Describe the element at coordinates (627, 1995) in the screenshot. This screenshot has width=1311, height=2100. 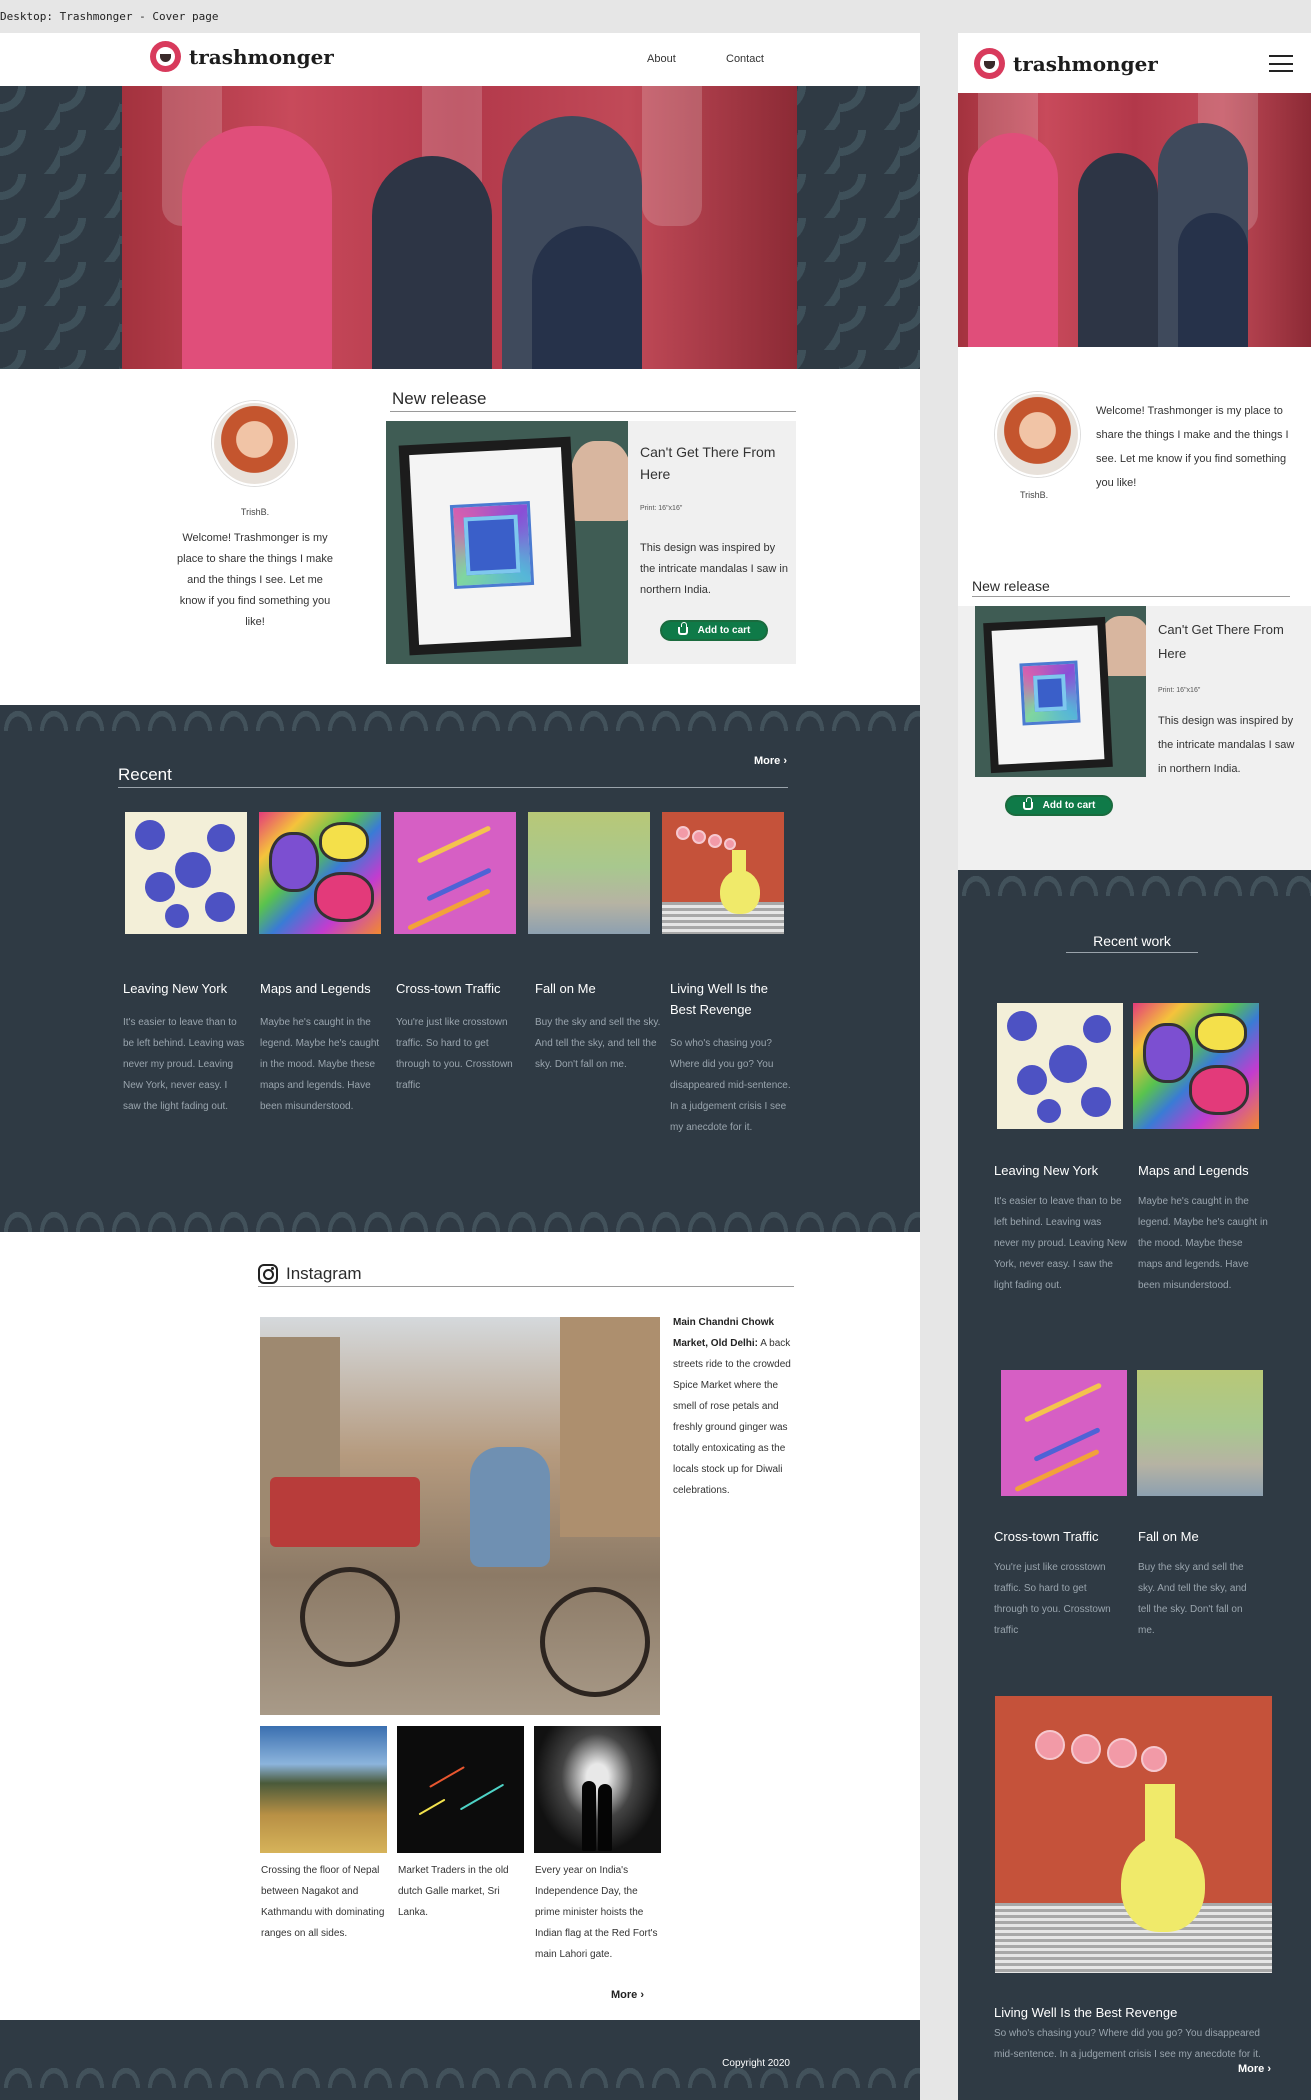
I see `instagram-more-link: More ›` at that location.